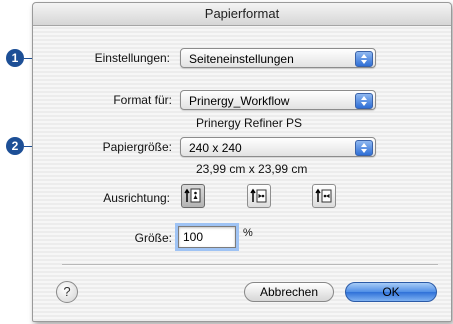 The width and height of the screenshot is (453, 324). Describe the element at coordinates (132, 58) in the screenshot. I see `settings-label: Einstellungen:` at that location.